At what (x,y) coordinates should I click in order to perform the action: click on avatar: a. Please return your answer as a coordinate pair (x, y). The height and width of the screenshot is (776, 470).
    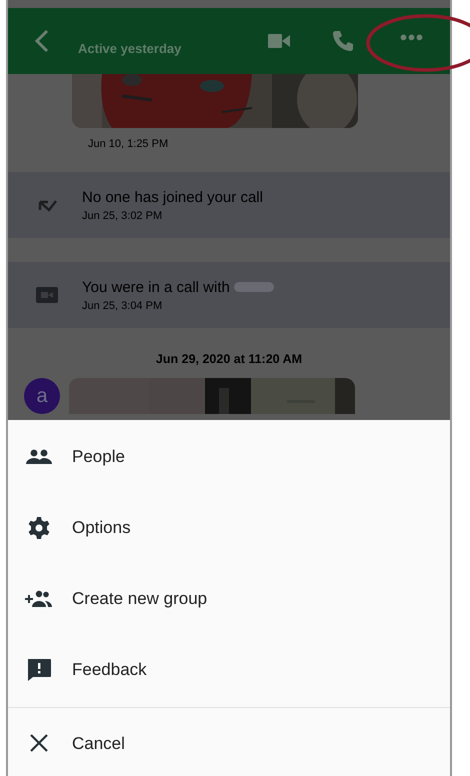
    Looking at the image, I should click on (42, 396).